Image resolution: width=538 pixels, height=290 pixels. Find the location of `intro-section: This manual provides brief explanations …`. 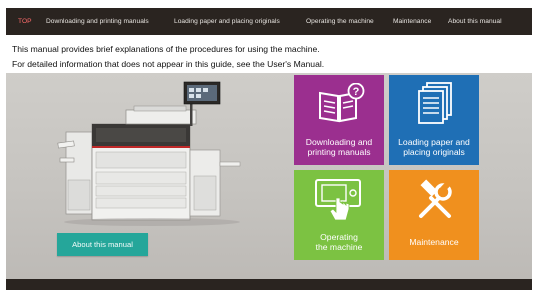

intro-section: This manual provides brief explanations … is located at coordinates (269, 54).